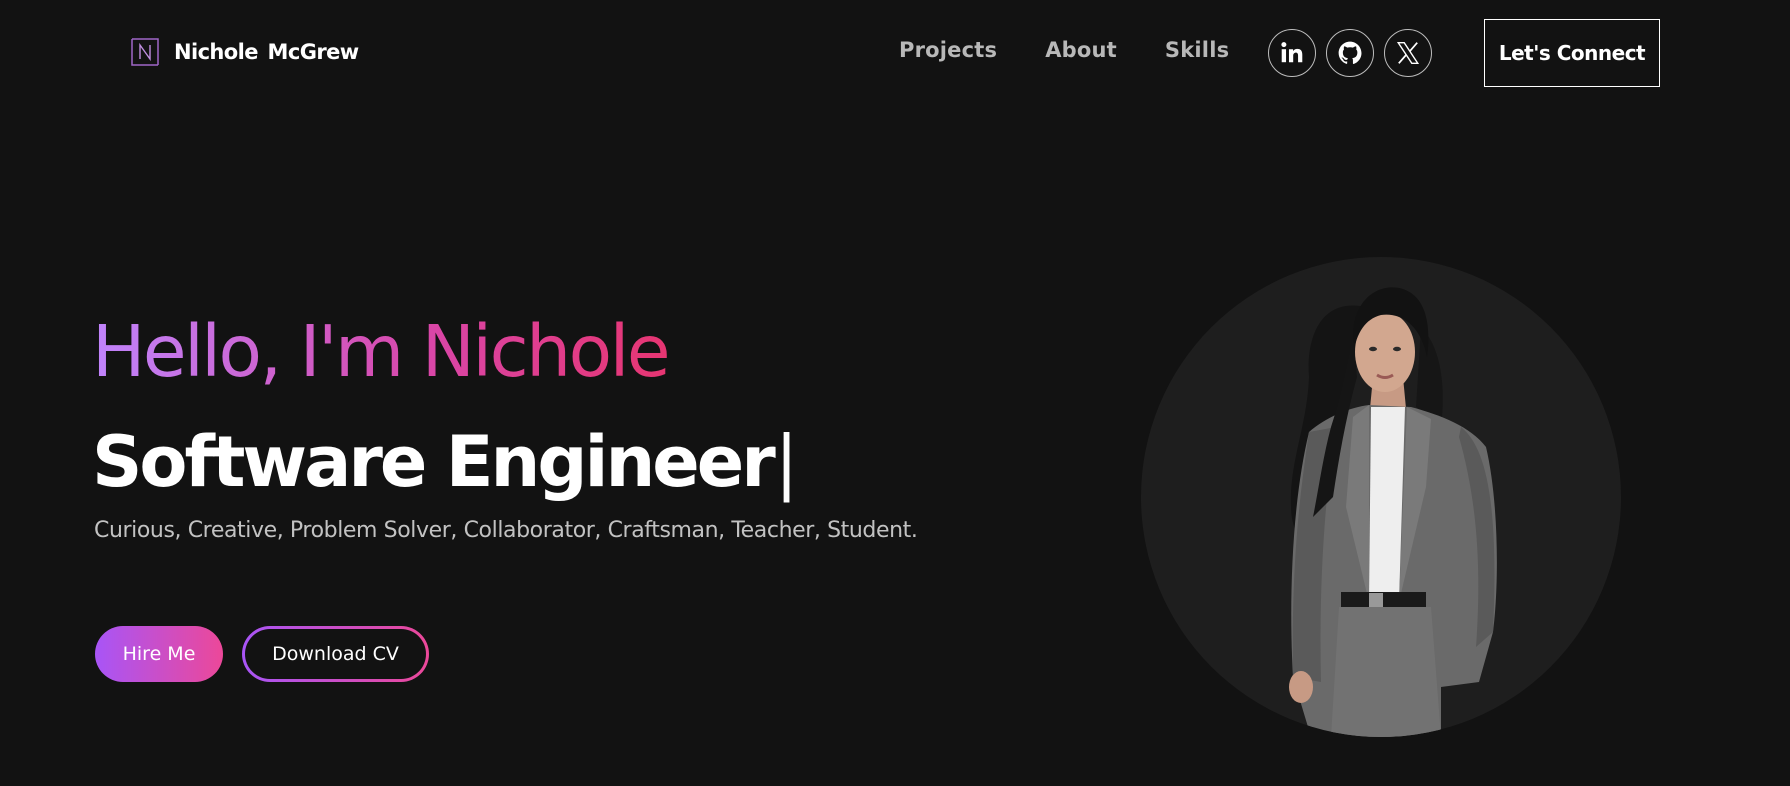  I want to click on hire-me-button: Hire Me, so click(159, 654).